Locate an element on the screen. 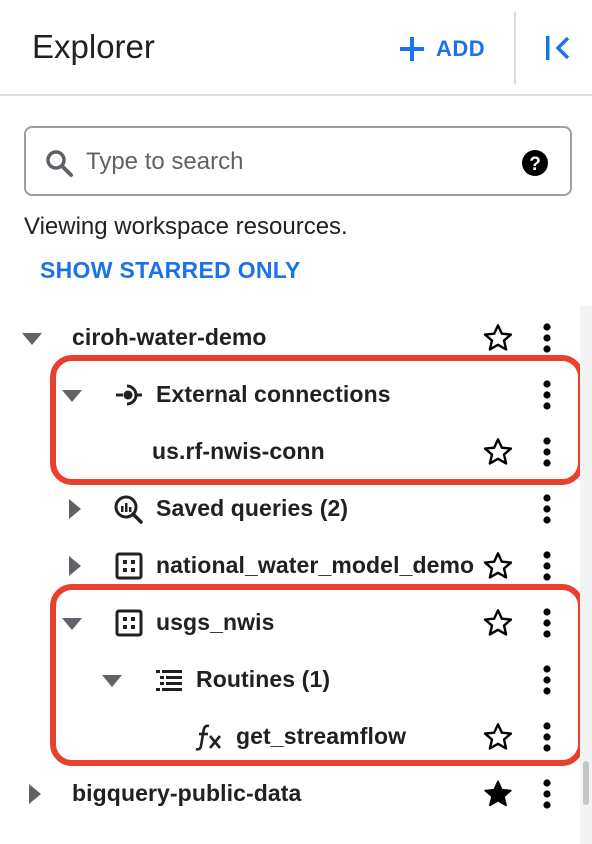 The image size is (592, 844). show-starred-only-link: SHOW STARRED ONLY is located at coordinates (170, 270).